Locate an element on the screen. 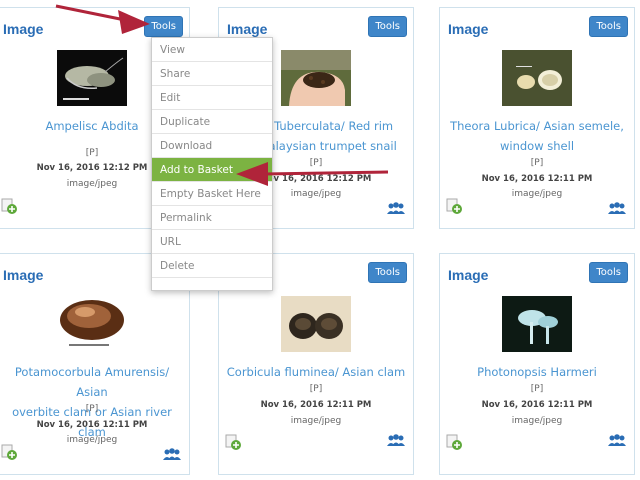  menu-item-edit: Edit is located at coordinates (212, 98).